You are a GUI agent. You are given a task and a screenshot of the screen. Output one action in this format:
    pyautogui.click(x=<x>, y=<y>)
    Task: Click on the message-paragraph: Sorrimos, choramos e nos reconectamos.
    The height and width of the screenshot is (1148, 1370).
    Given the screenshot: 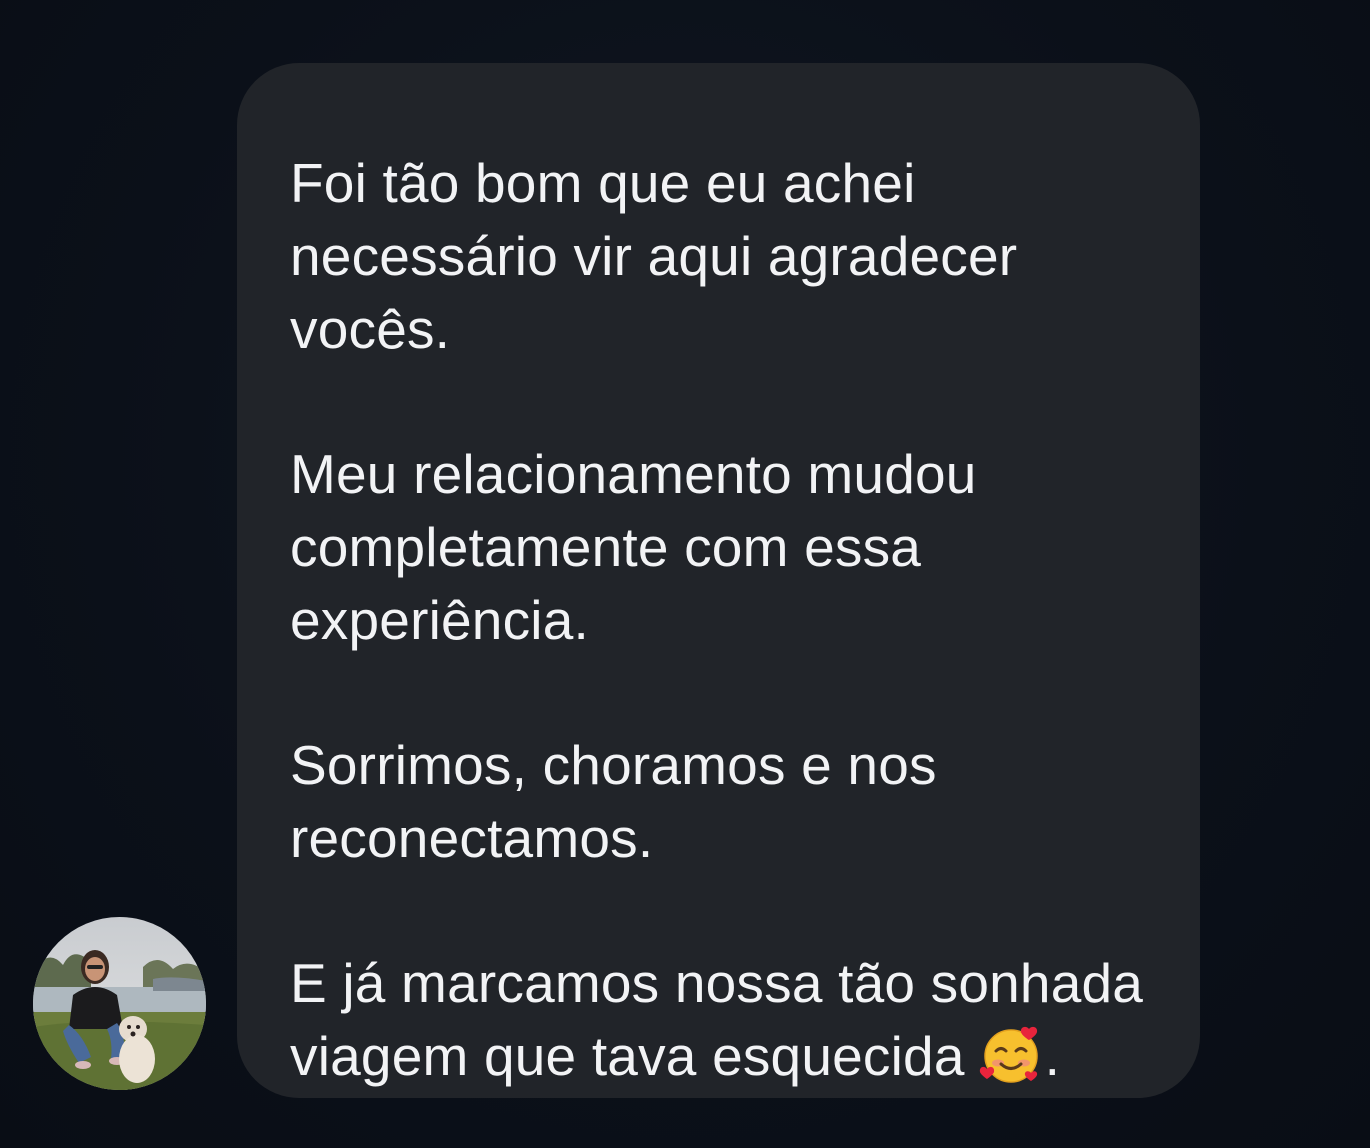 What is the action you would take?
    pyautogui.click(x=613, y=801)
    